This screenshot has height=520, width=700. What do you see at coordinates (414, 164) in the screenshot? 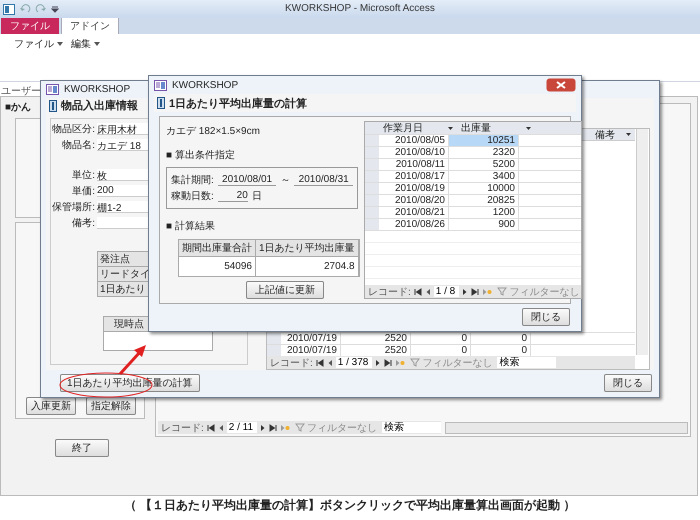
I see `table-cell: 2010/08/11` at bounding box center [414, 164].